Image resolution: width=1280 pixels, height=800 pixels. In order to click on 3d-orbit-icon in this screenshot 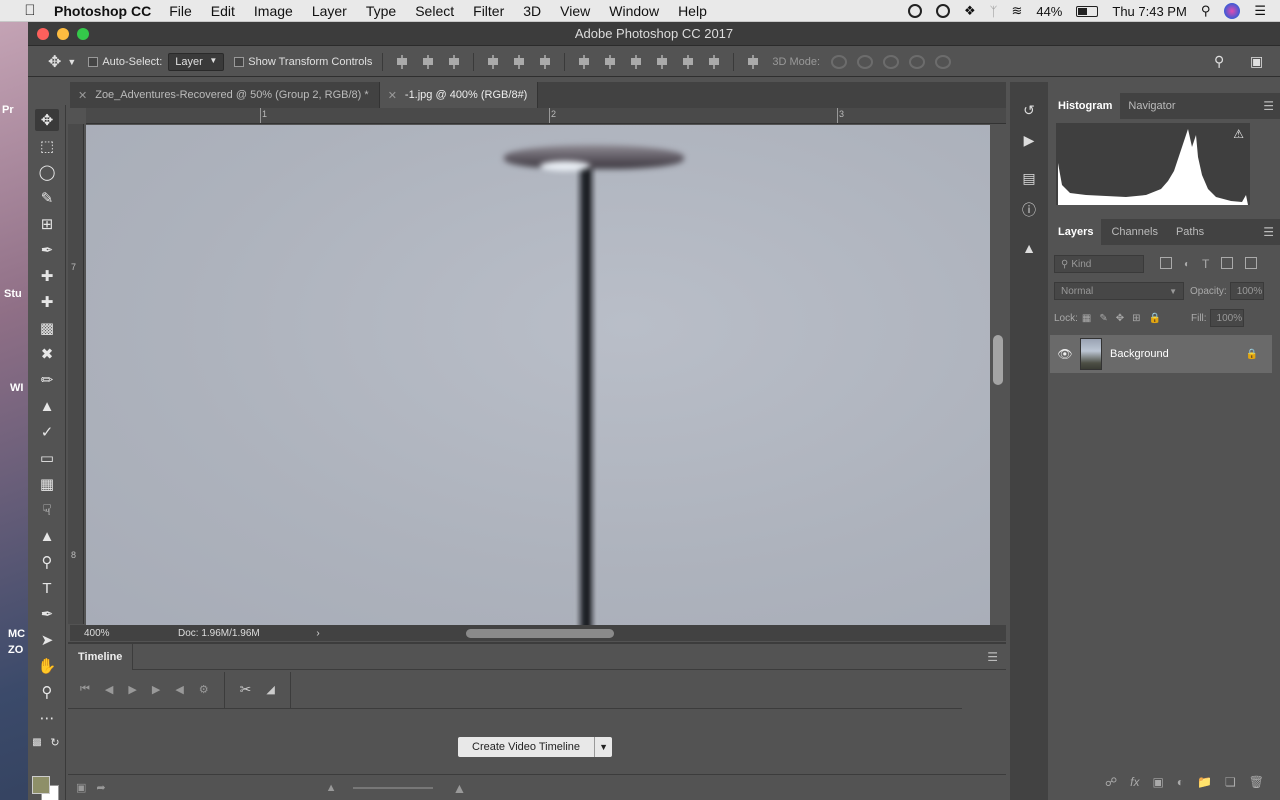, I will do `click(839, 61)`.